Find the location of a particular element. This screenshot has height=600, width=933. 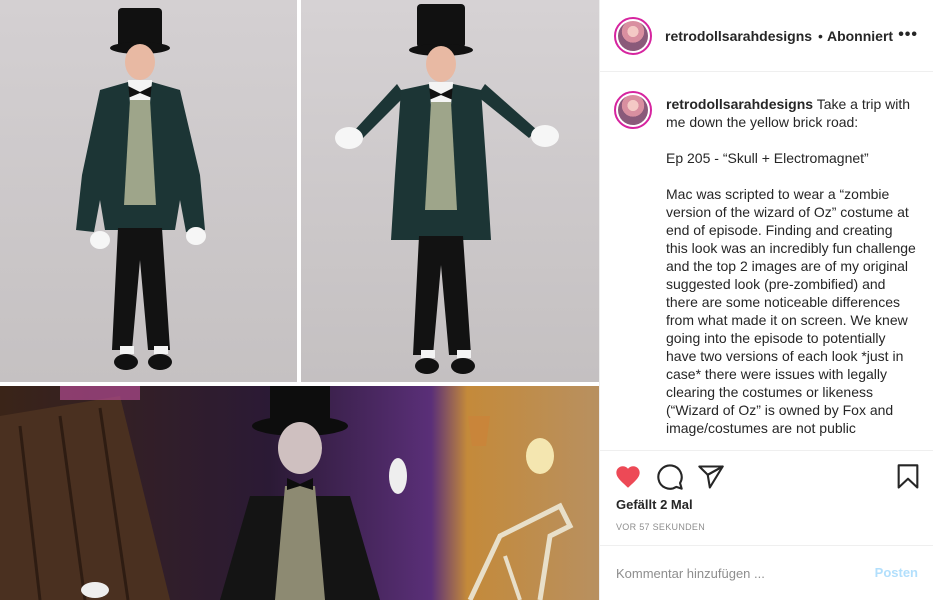

paper-plane-icon is located at coordinates (711, 477).